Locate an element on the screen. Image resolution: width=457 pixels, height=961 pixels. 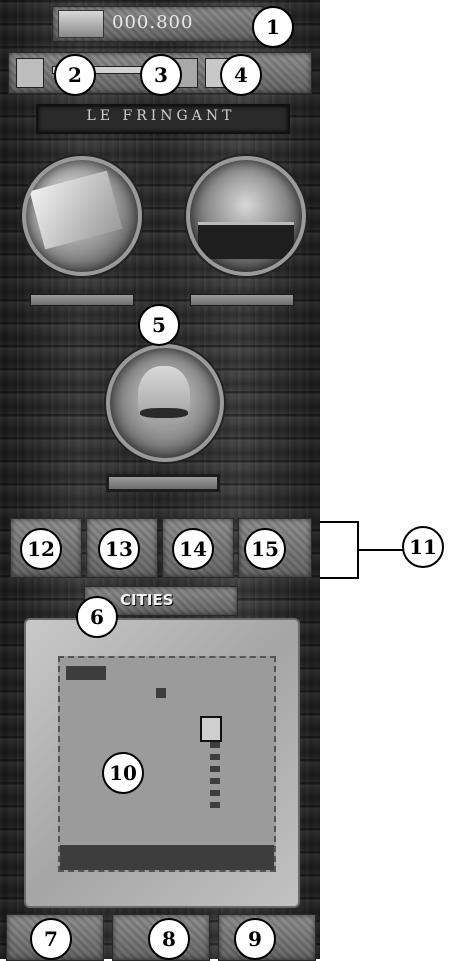
hull-view-porthole is located at coordinates (246, 216).